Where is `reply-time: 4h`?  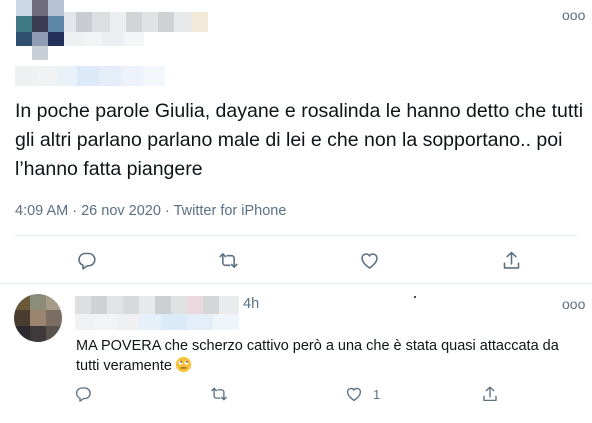
reply-time: 4h is located at coordinates (251, 304).